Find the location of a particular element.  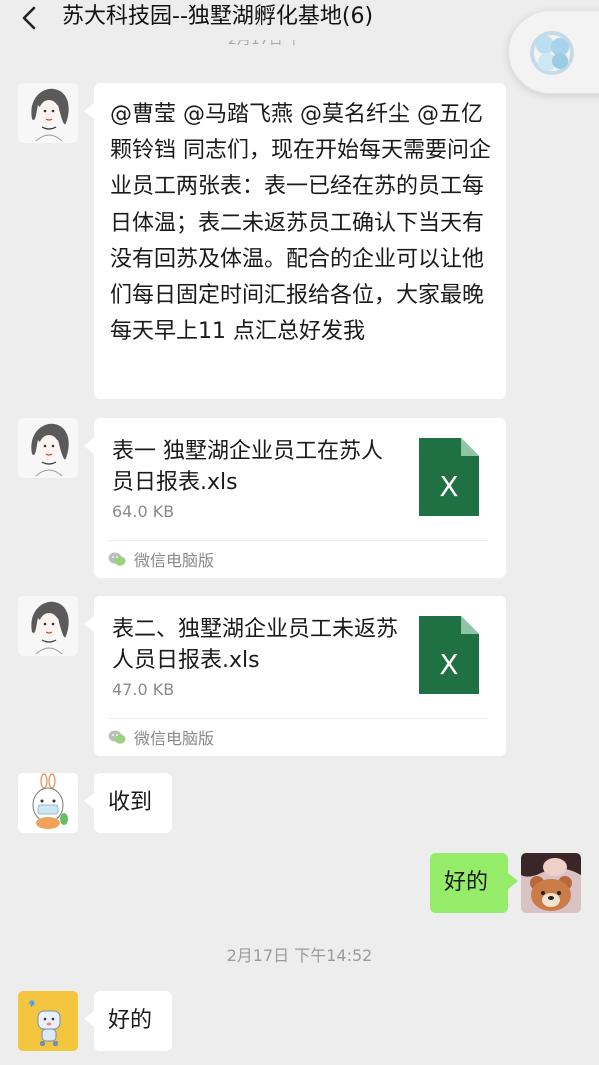

floating-window-icon is located at coordinates (552, 53).